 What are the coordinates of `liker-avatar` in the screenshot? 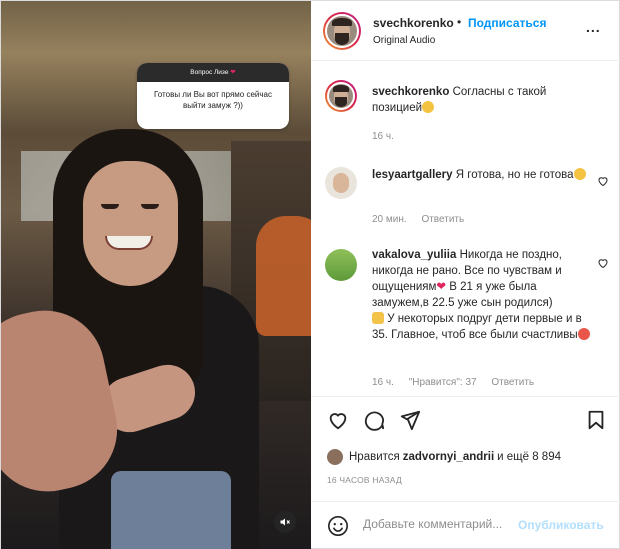 It's located at (335, 457).